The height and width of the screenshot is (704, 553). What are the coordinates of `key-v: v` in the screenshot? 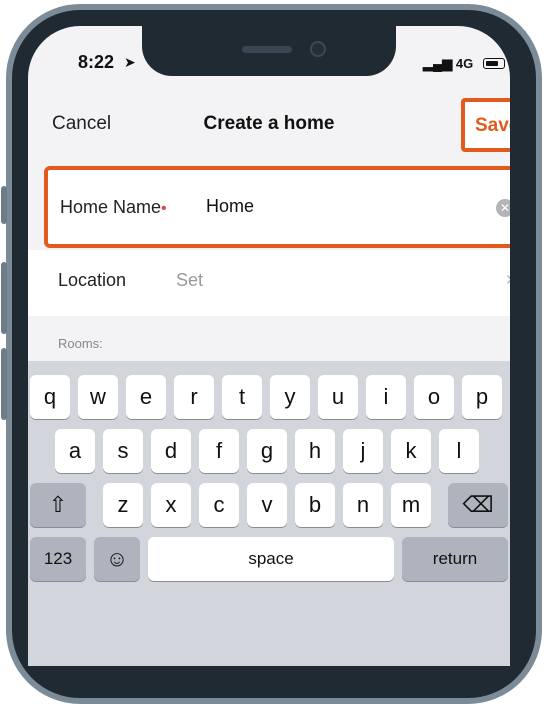 It's located at (267, 505).